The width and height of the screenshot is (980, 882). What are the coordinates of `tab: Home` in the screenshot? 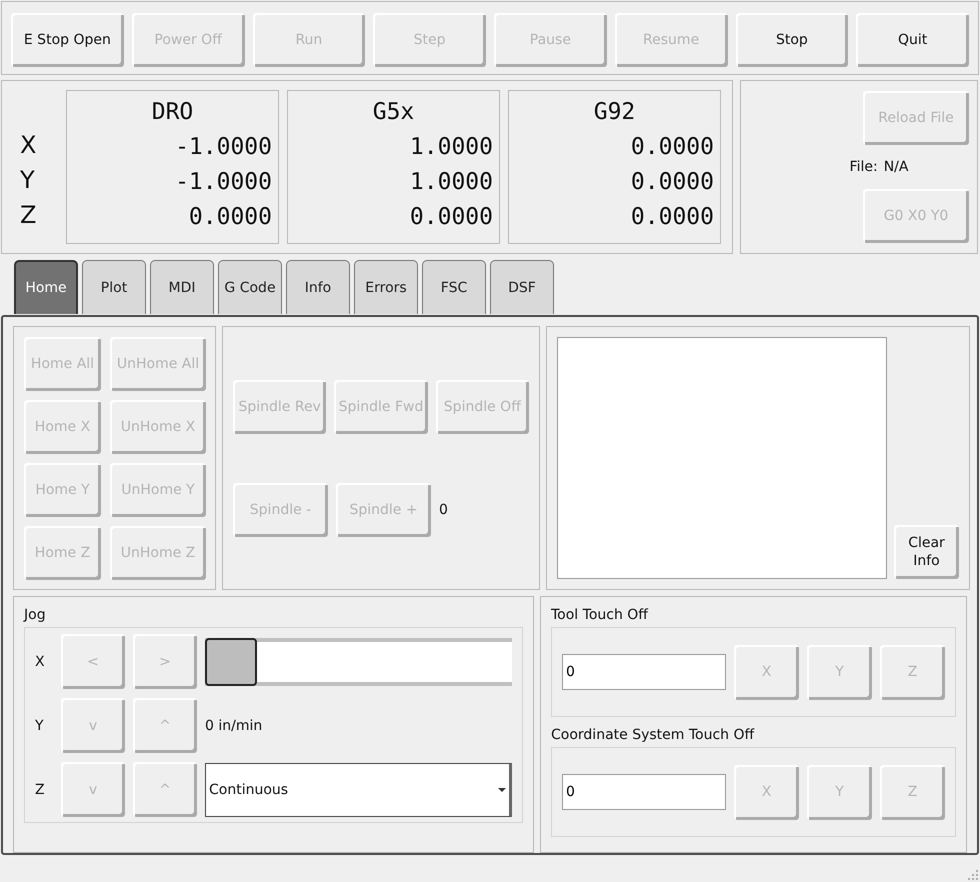 It's located at (46, 287).